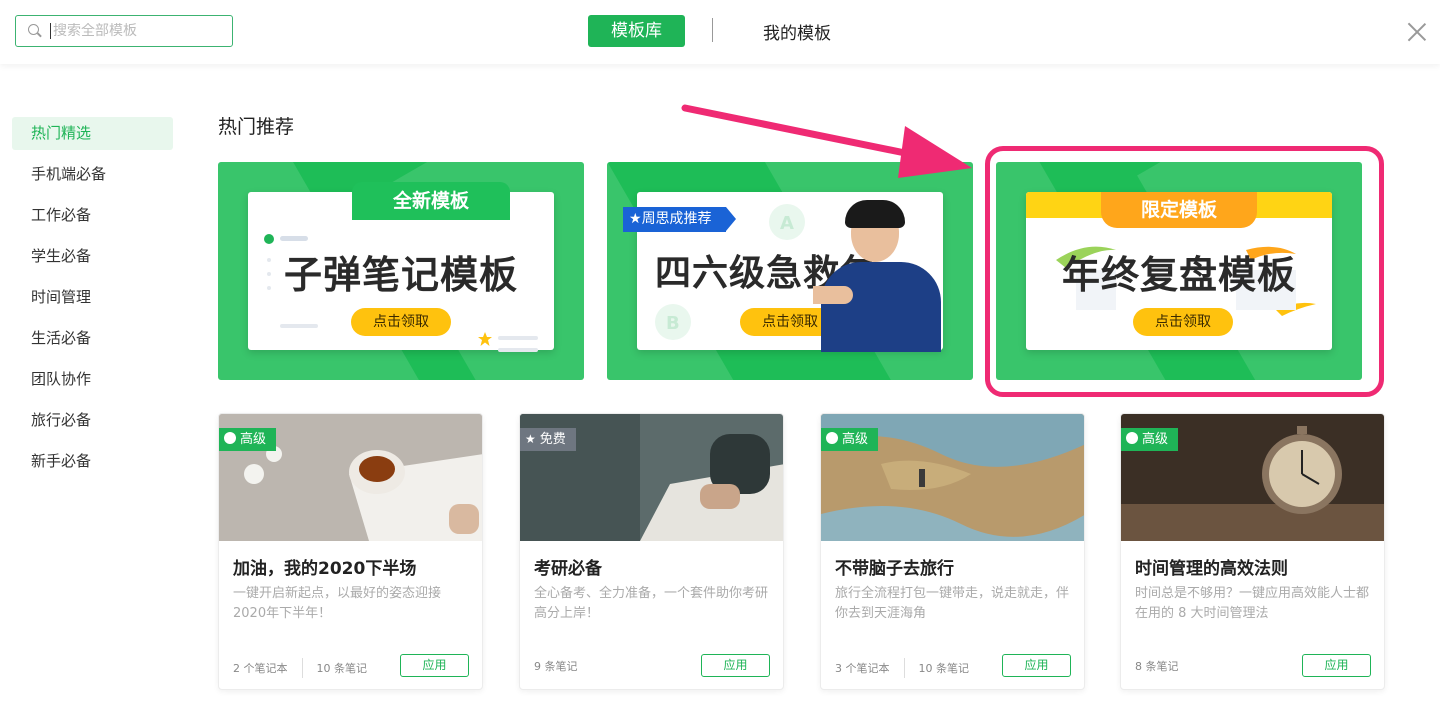 The width and height of the screenshot is (1440, 713). Describe the element at coordinates (92, 174) in the screenshot. I see `sidebar-item-mobile: 手机端必备` at that location.